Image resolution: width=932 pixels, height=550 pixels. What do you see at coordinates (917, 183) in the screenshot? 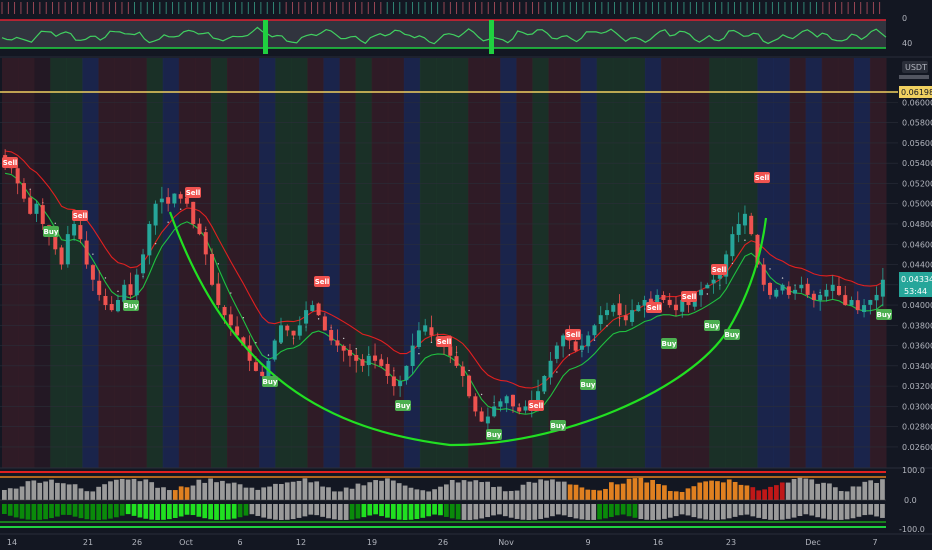
I see `price-tick-label: 0.05200` at bounding box center [917, 183].